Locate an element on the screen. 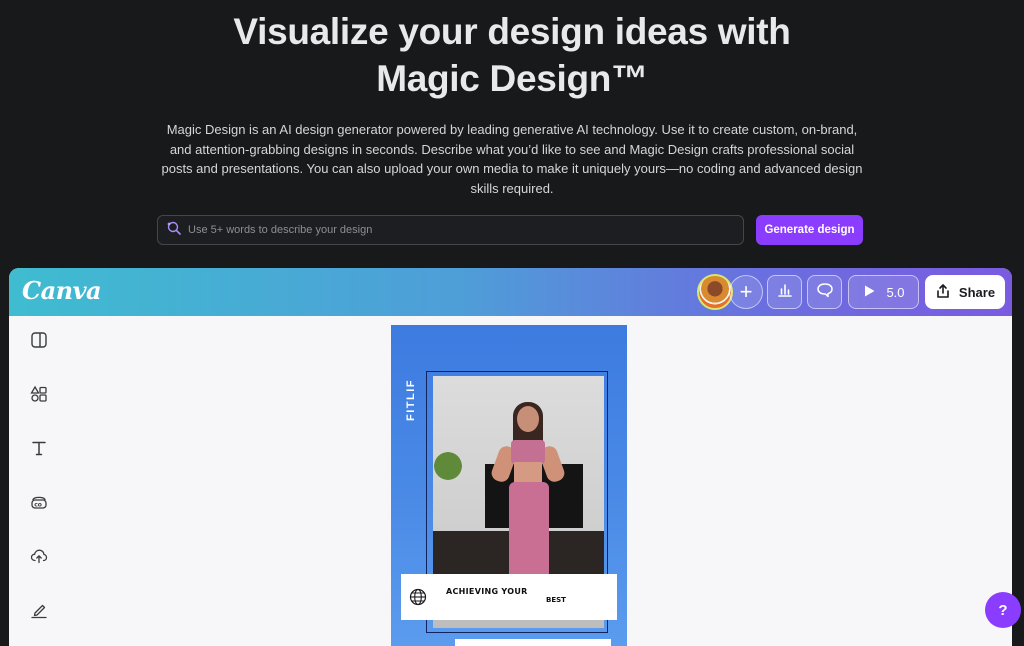 This screenshot has height=646, width=1024. globe-icon is located at coordinates (418, 599).